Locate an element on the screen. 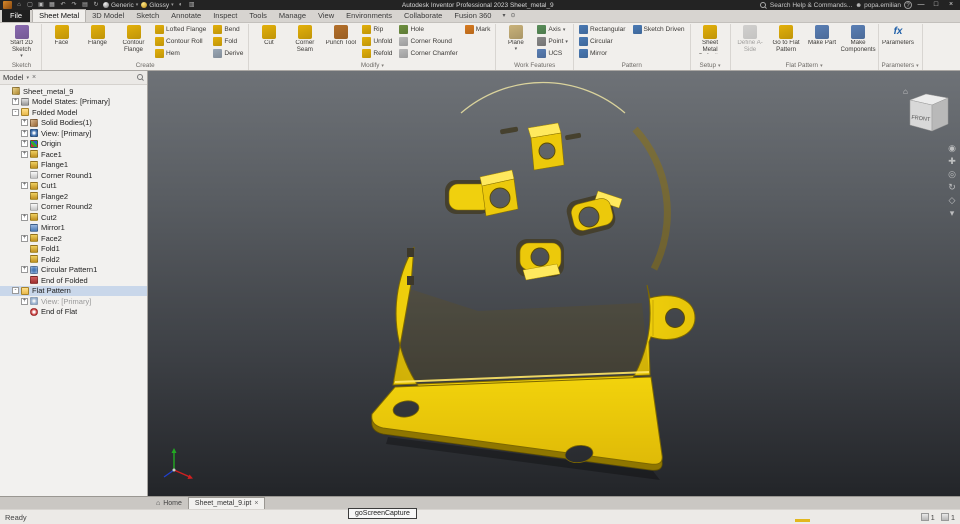 This screenshot has height=524, width=960. go-to-flat-pattern-button: Go to Flat Pattern is located at coordinates (786, 39).